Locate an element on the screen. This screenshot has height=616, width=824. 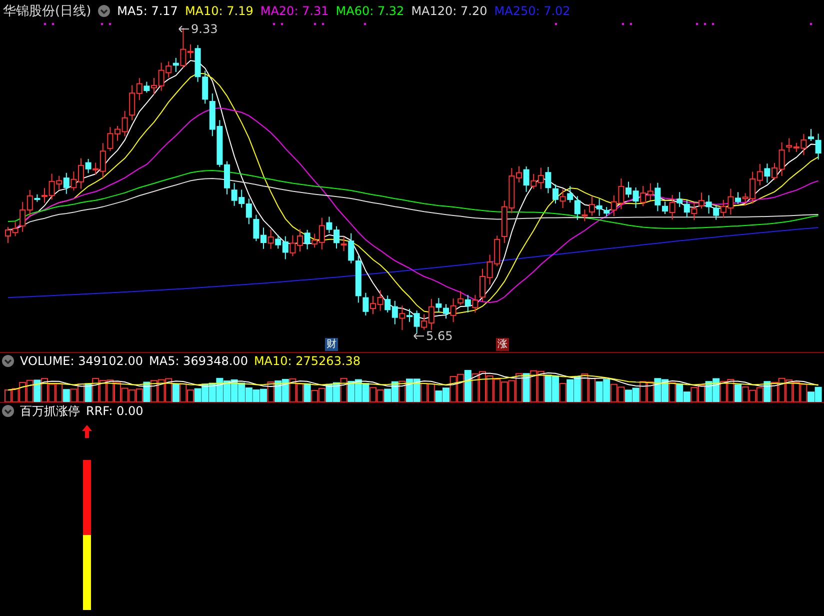
indicator-value: MA5: 7.17 is located at coordinates (147, 11).